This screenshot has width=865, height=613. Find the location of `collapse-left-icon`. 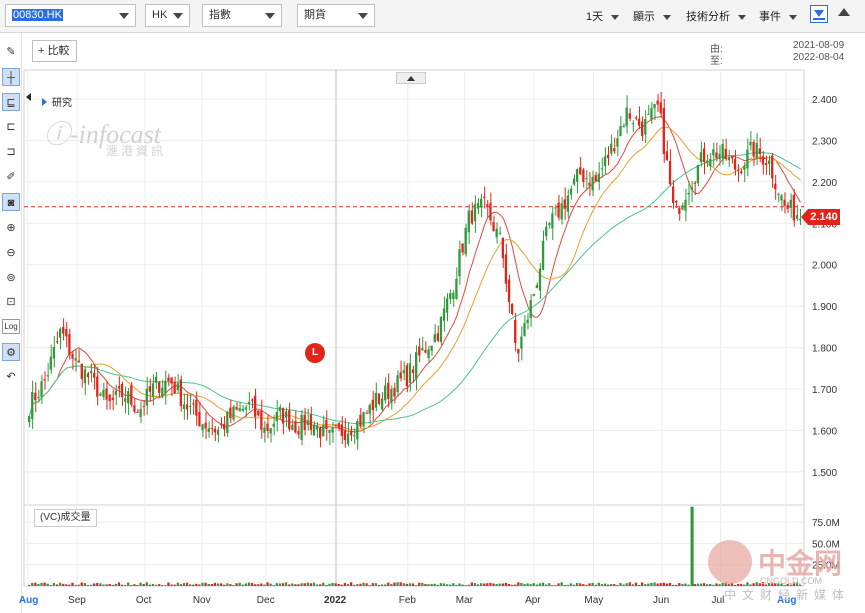

collapse-left-icon is located at coordinates (28, 97).